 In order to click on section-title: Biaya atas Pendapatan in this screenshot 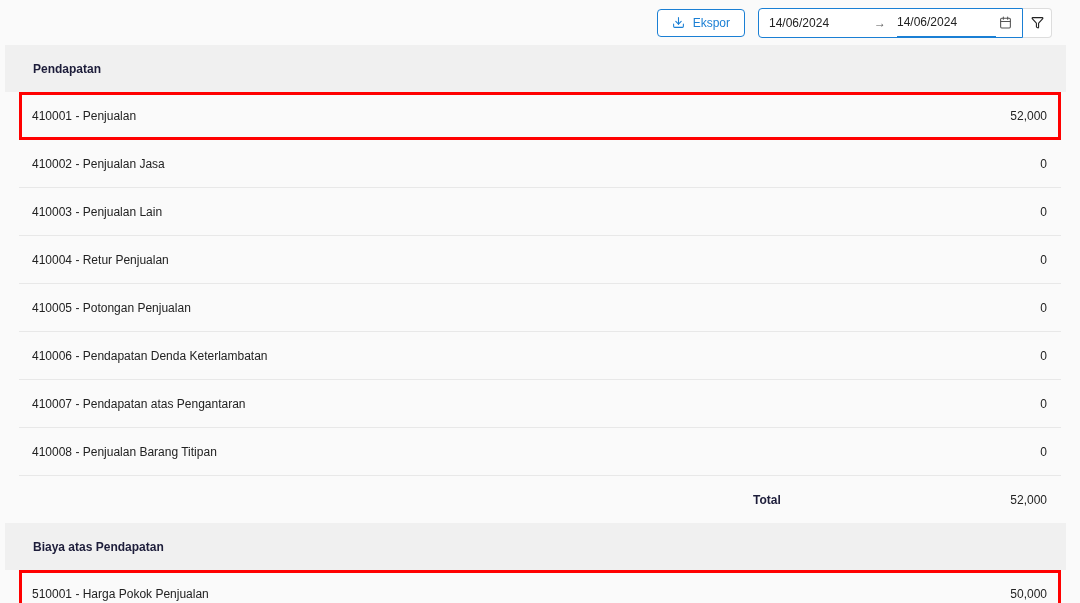, I will do `click(98, 547)`.